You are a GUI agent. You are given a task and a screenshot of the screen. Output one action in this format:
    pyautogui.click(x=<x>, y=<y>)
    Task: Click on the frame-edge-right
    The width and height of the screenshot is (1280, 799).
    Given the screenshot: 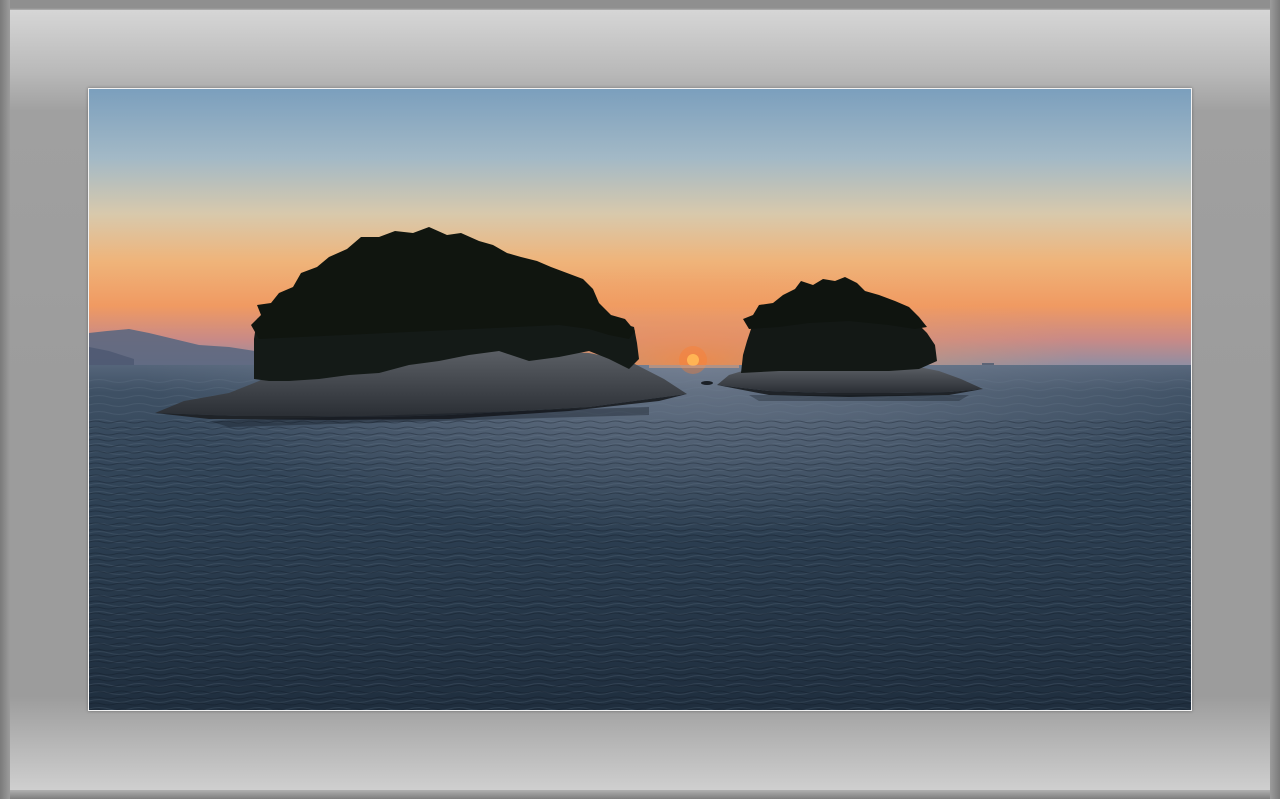 What is the action you would take?
    pyautogui.click(x=1275, y=399)
    